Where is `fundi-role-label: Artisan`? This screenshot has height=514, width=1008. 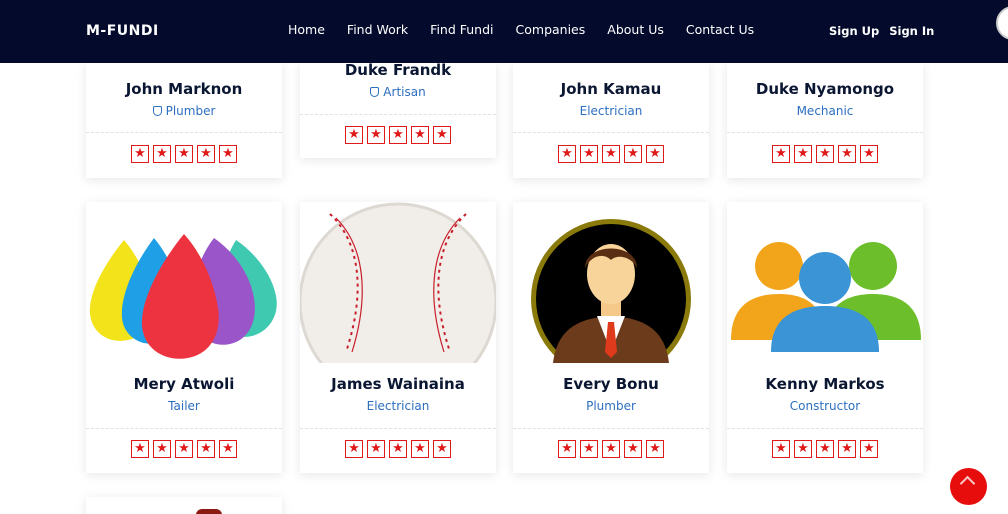
fundi-role-label: Artisan is located at coordinates (404, 92).